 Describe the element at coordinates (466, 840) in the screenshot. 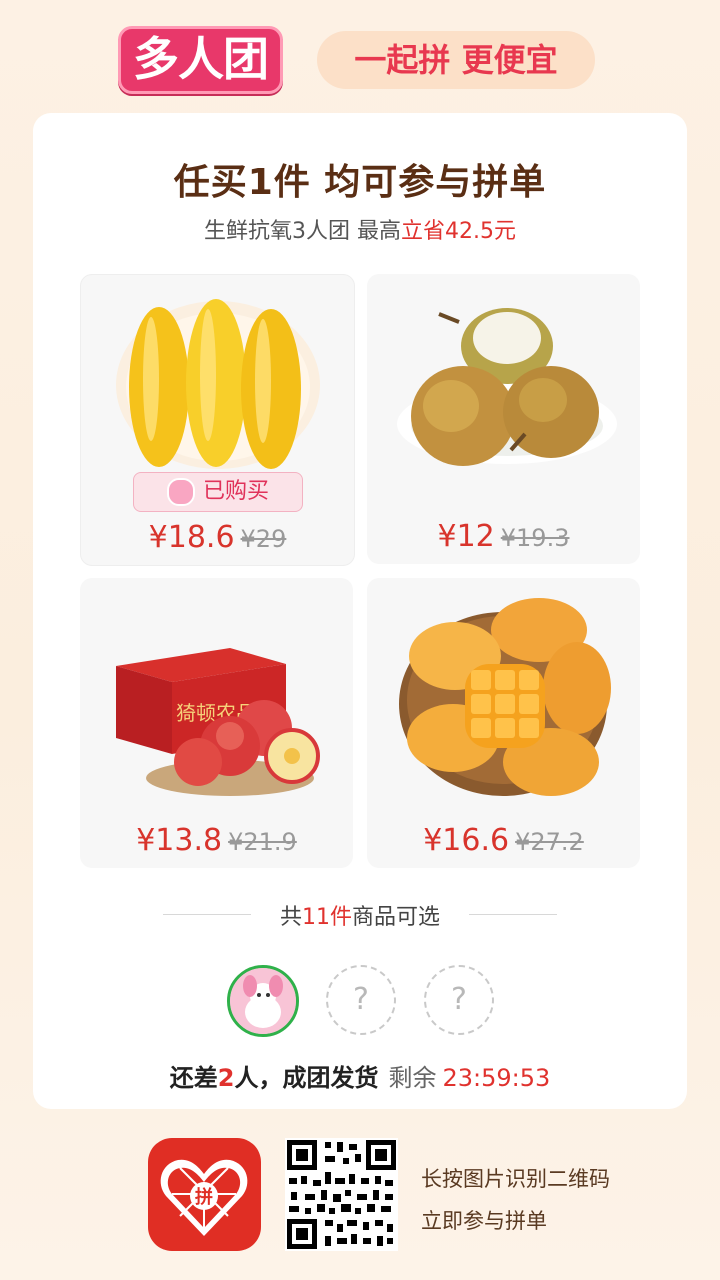

I see `current-price: ¥16.6` at that location.